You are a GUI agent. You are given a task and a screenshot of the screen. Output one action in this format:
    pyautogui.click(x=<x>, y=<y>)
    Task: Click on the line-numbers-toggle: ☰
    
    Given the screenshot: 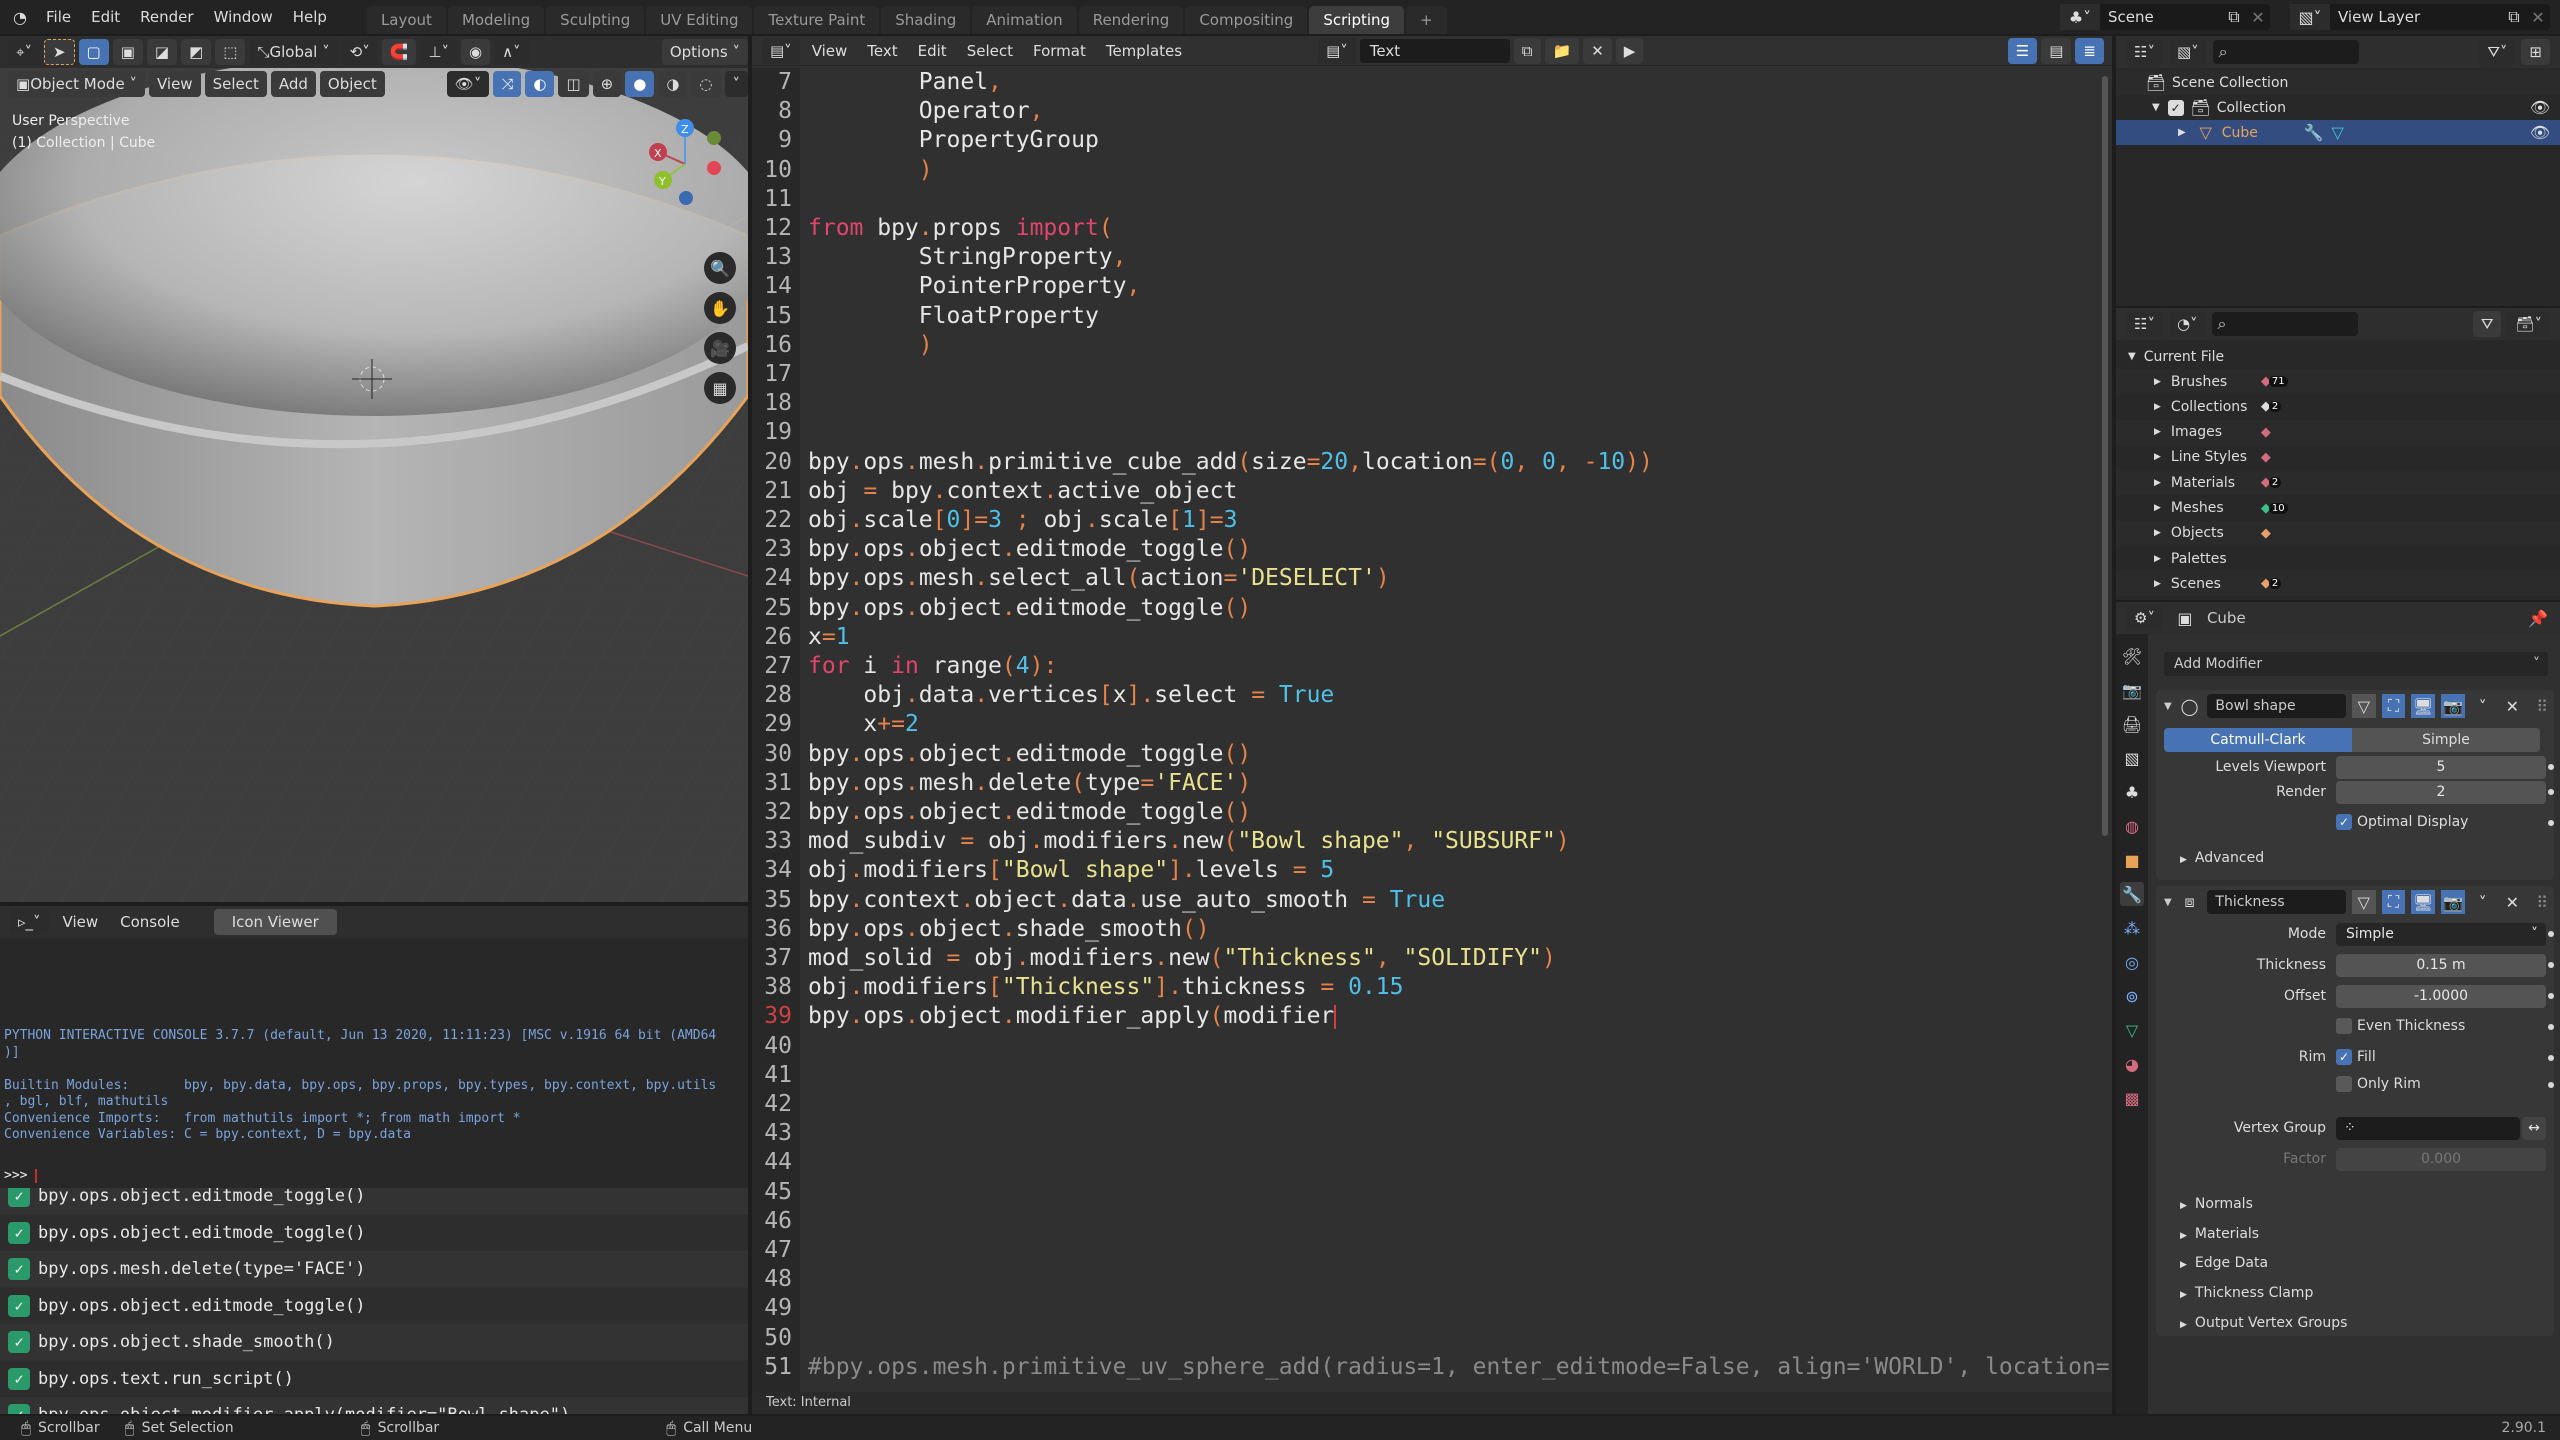 What is the action you would take?
    pyautogui.click(x=2022, y=50)
    